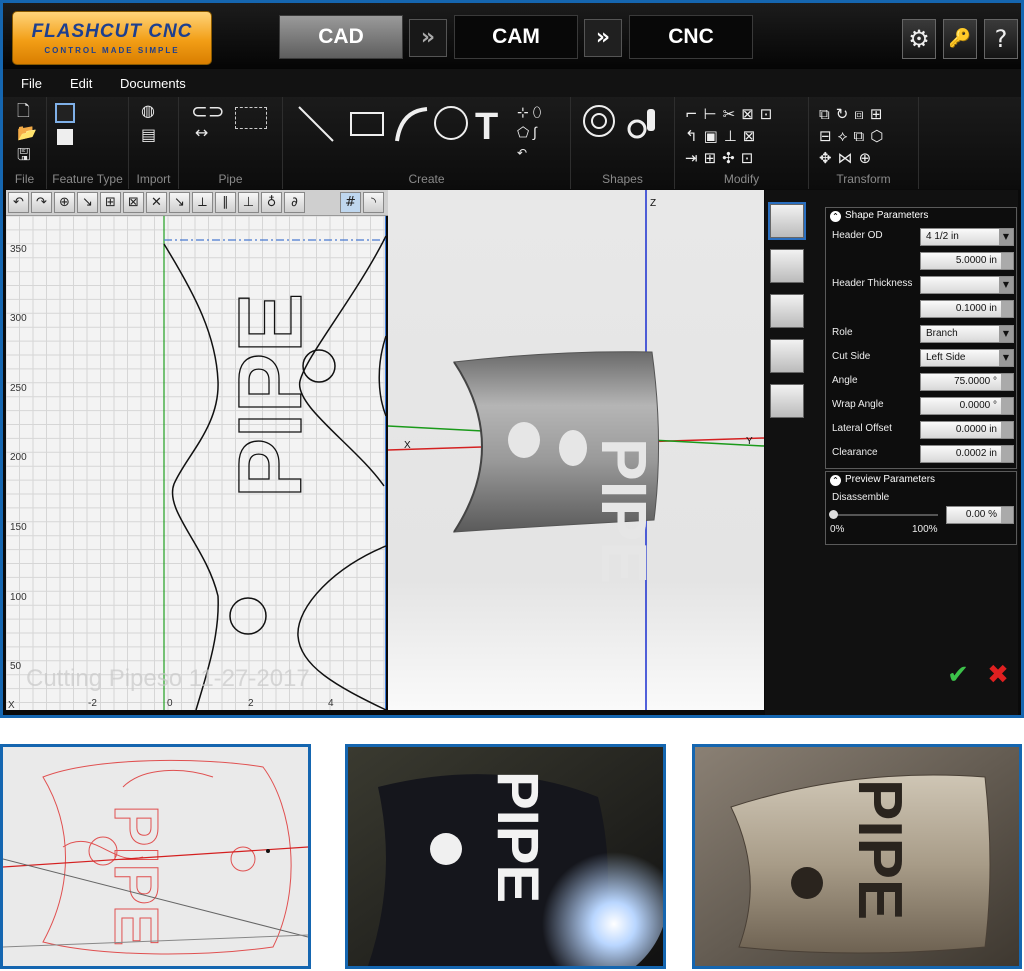 The height and width of the screenshot is (971, 1024). Describe the element at coordinates (626, 123) in the screenshot. I see `shapes-icons` at that location.